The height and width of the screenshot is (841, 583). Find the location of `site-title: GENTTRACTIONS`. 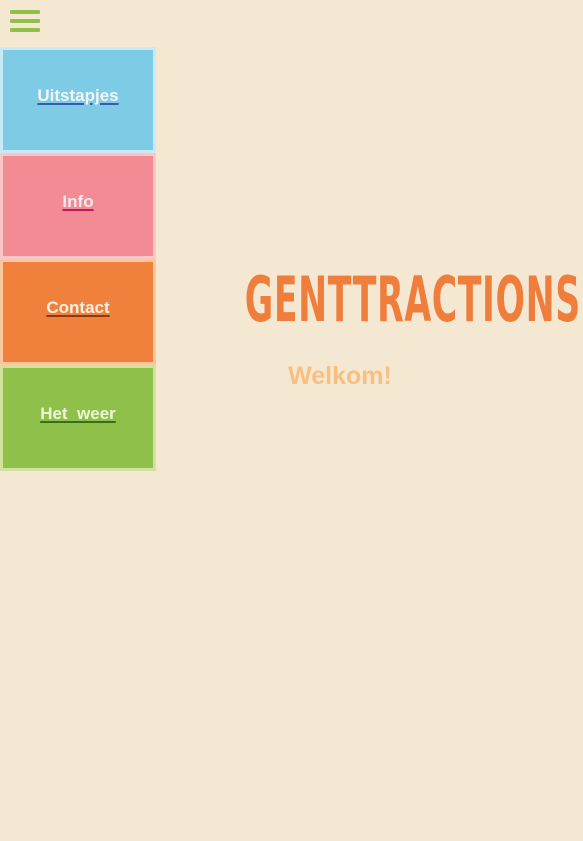

site-title: GENTTRACTIONS is located at coordinates (412, 299).